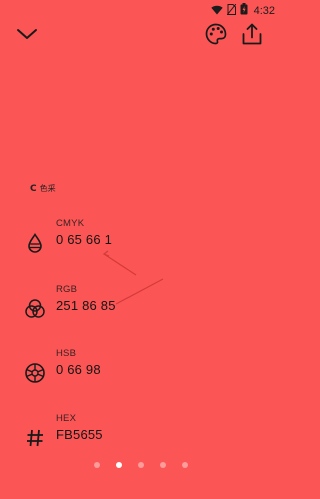 This screenshot has height=499, width=320. I want to click on cmyk-row: CMYK 0 65 66 1, so click(144, 238).